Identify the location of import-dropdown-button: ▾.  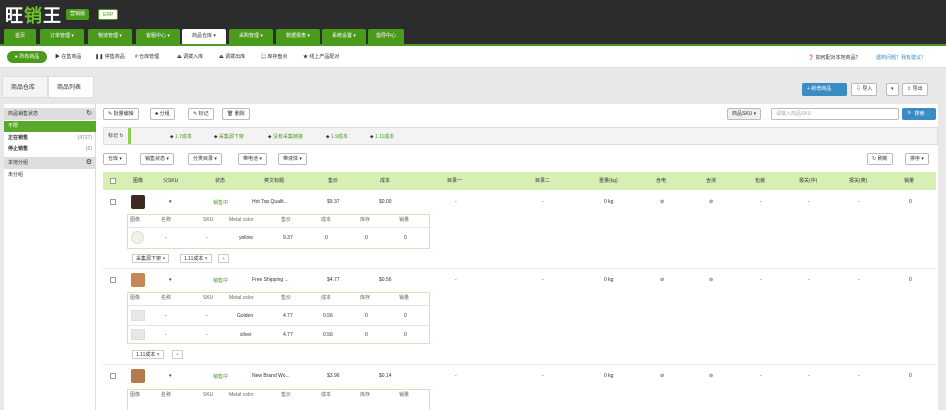
(892, 89).